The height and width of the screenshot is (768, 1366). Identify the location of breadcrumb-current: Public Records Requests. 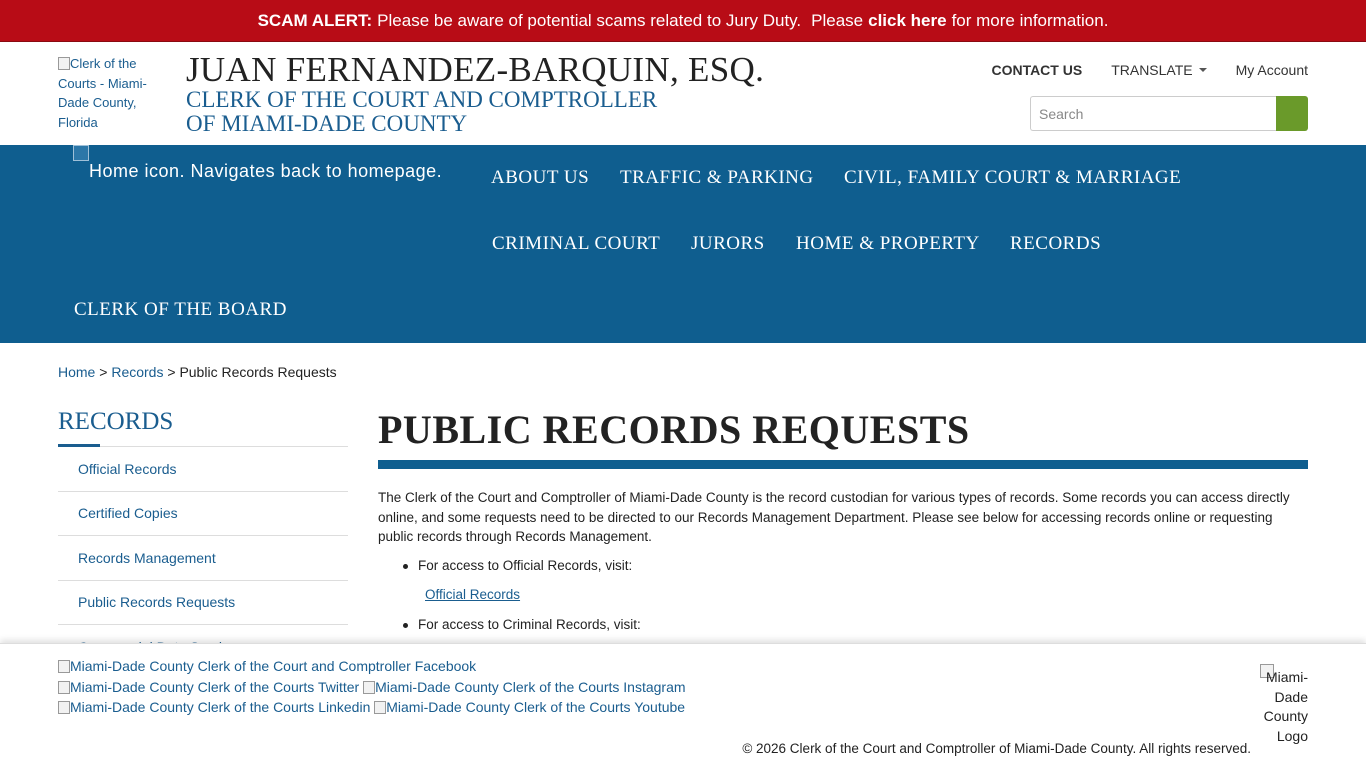
(258, 372).